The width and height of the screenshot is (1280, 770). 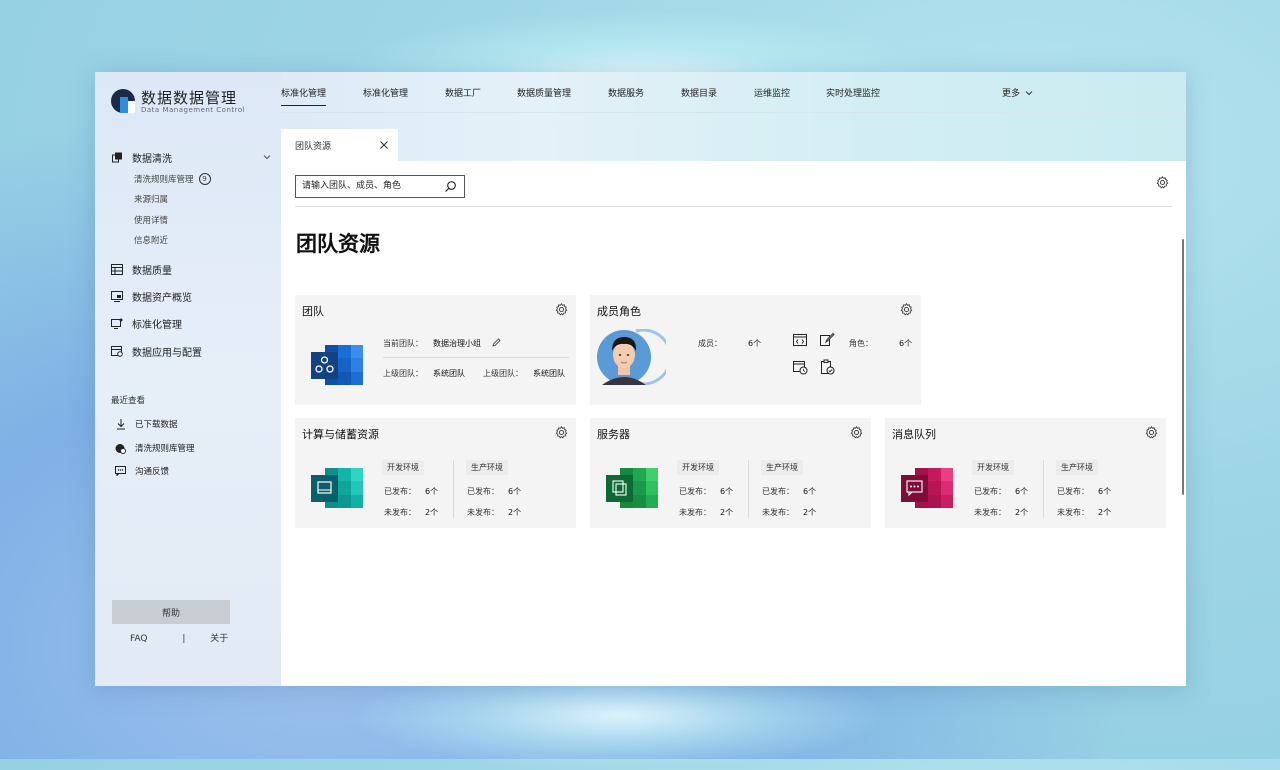 What do you see at coordinates (339, 145) in the screenshot?
I see `tab-team-resources: 团队资源` at bounding box center [339, 145].